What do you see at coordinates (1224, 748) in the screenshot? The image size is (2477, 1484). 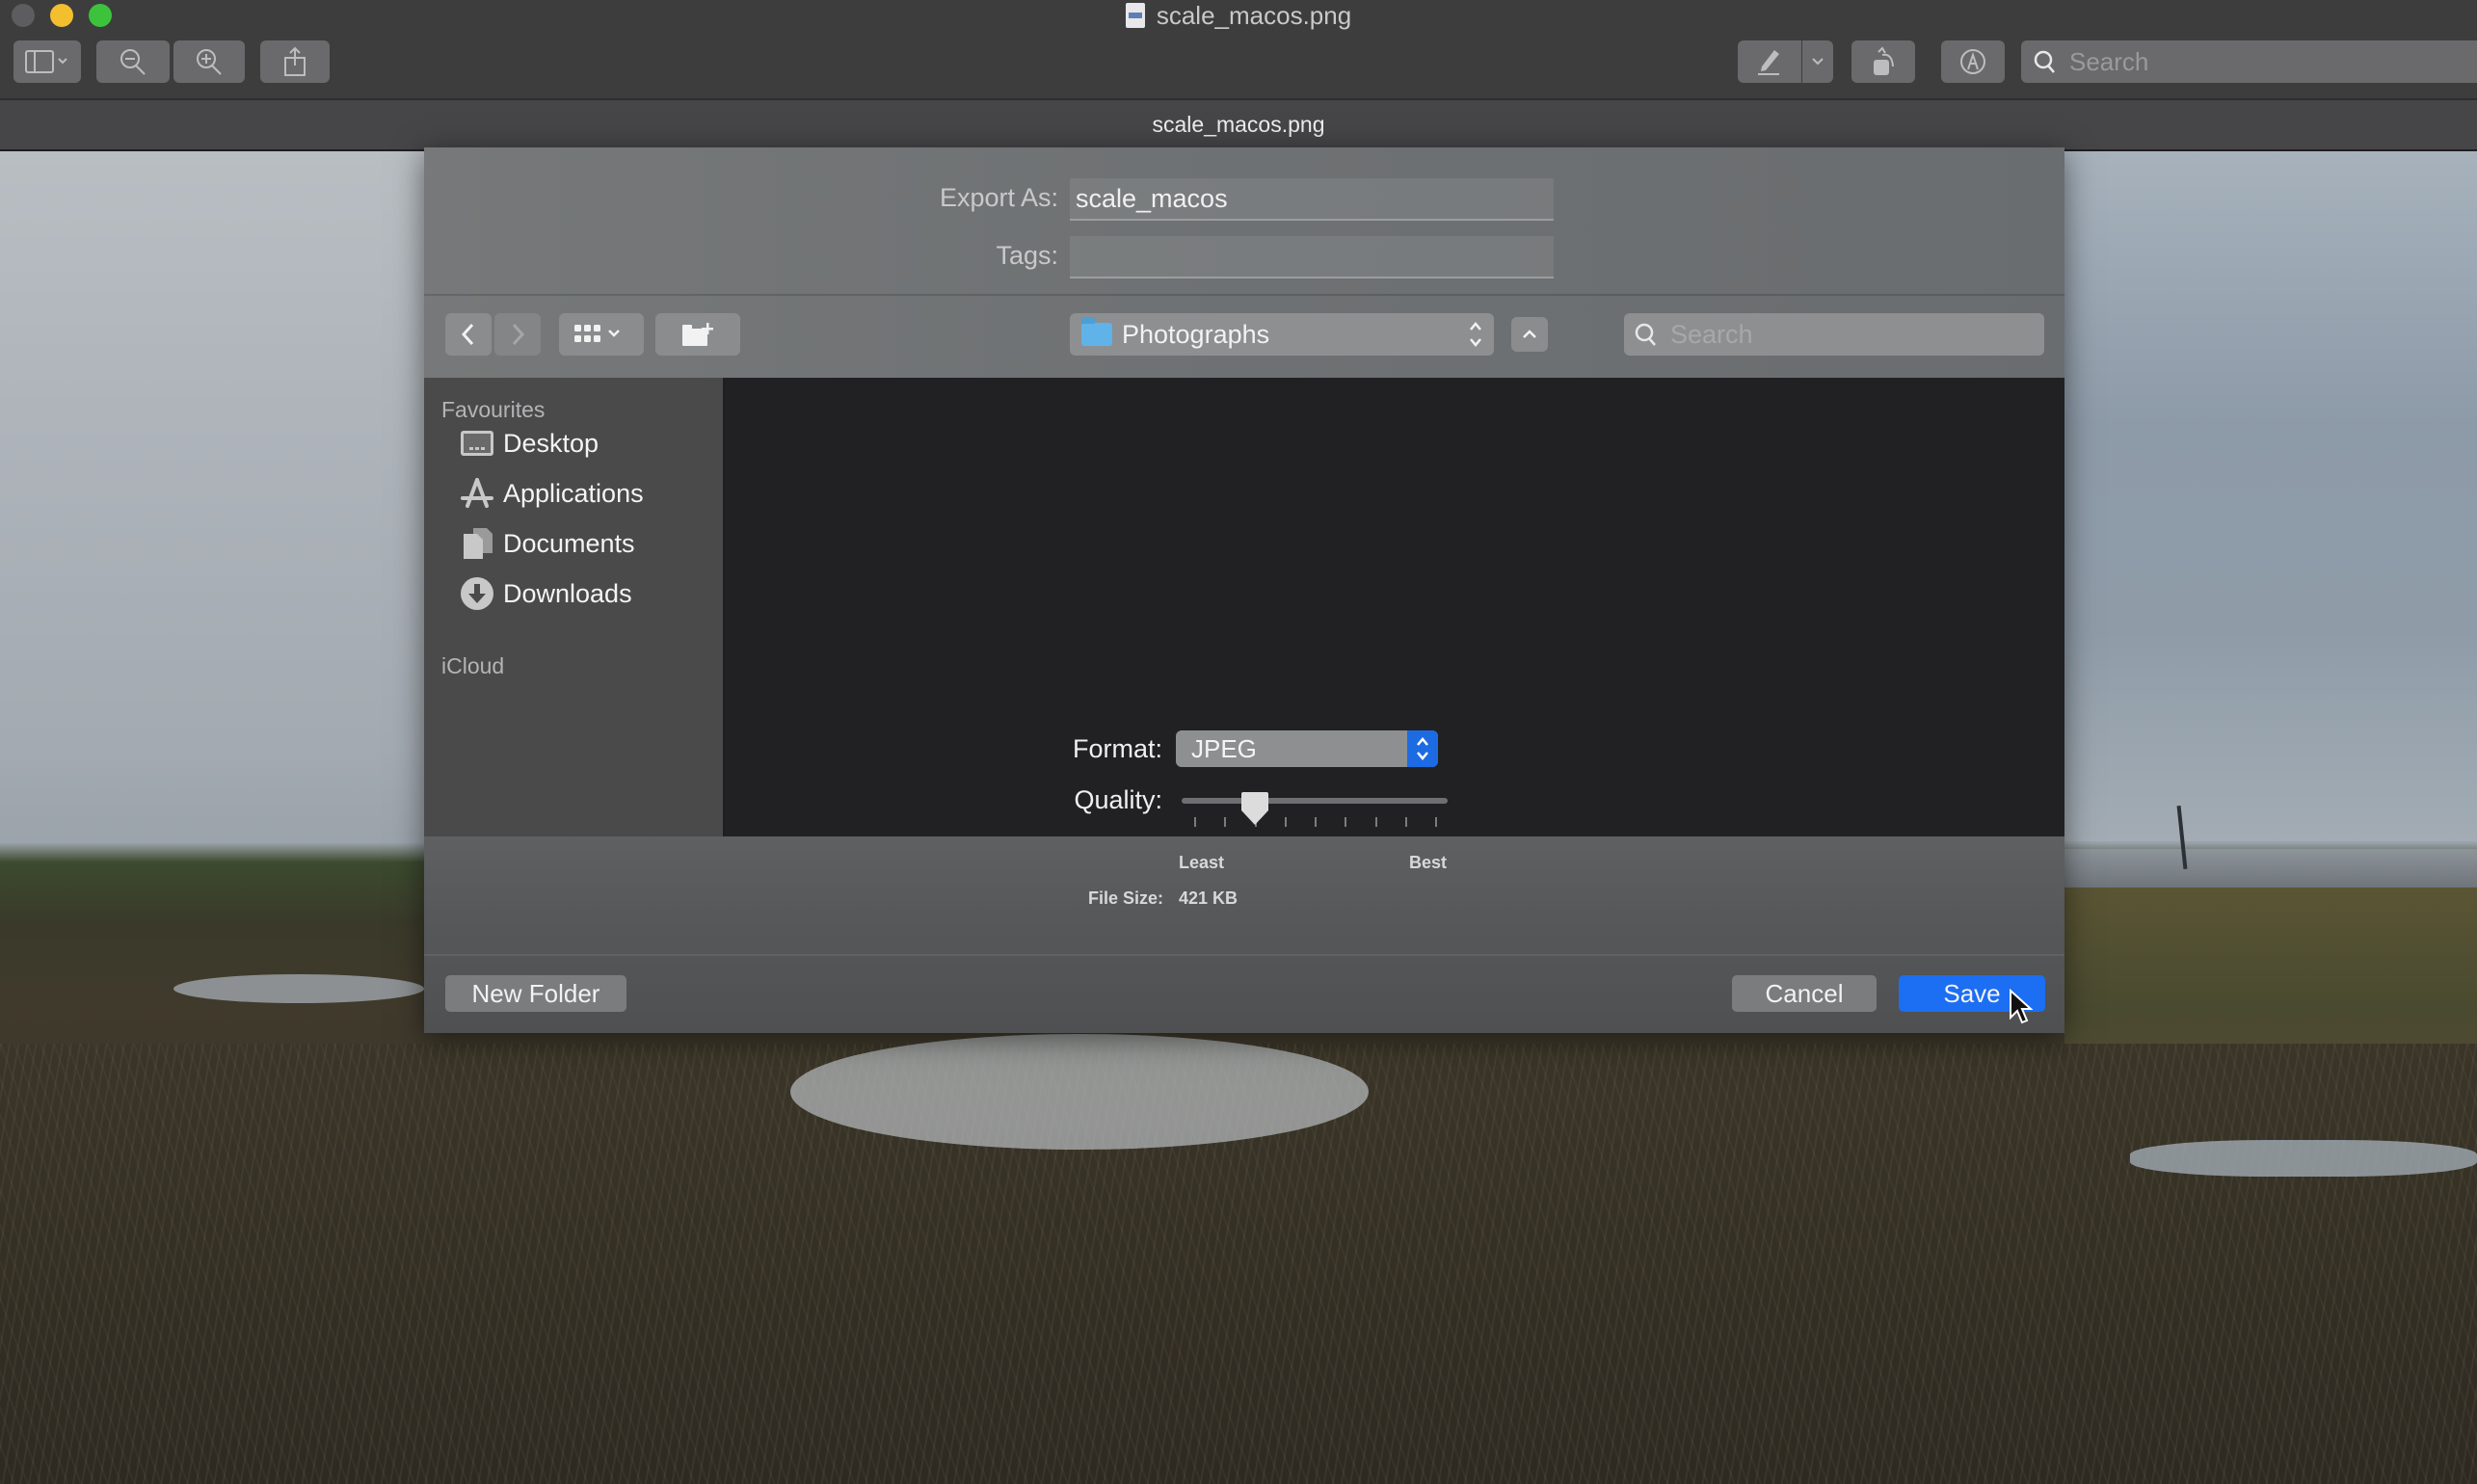 I see `format-value: JPEG` at bounding box center [1224, 748].